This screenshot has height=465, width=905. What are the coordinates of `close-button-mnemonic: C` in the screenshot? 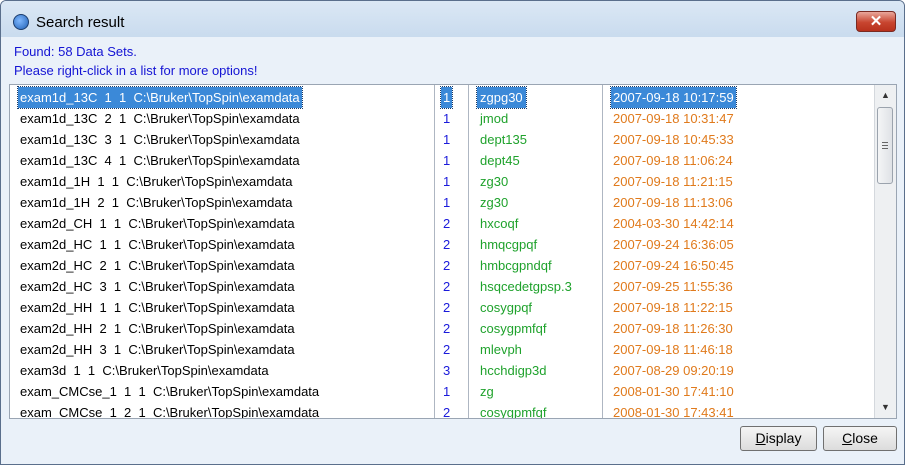 It's located at (847, 438).